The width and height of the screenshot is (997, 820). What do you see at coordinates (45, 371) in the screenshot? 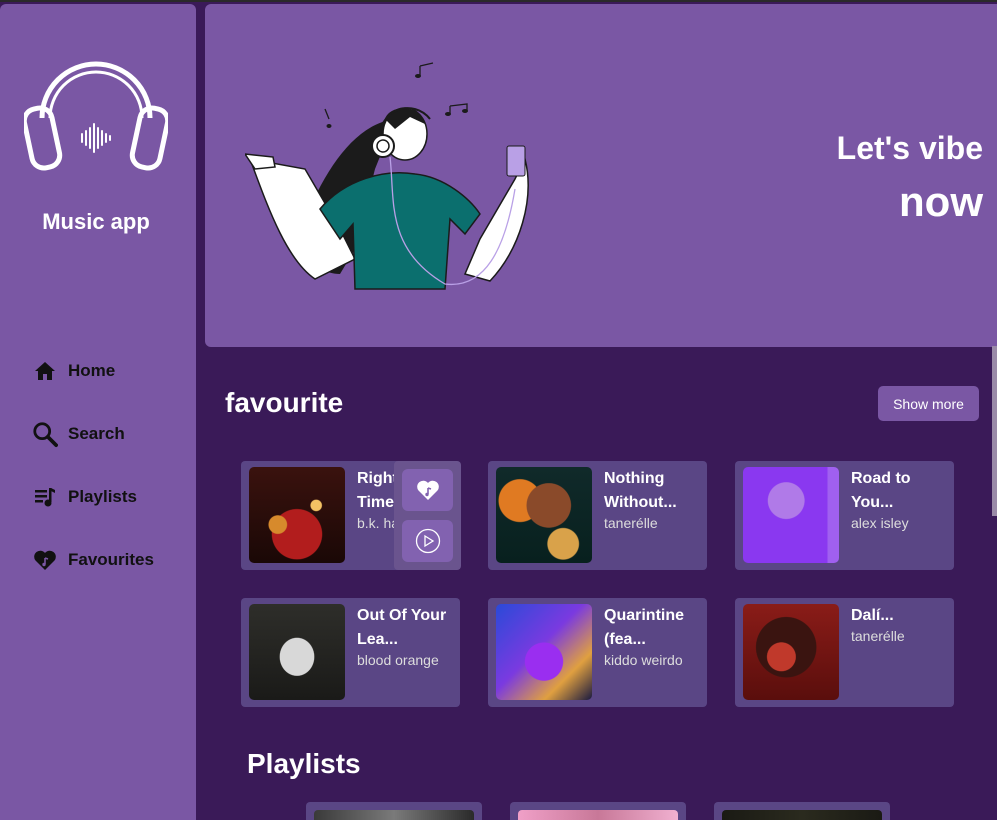
I see `home-icon` at bounding box center [45, 371].